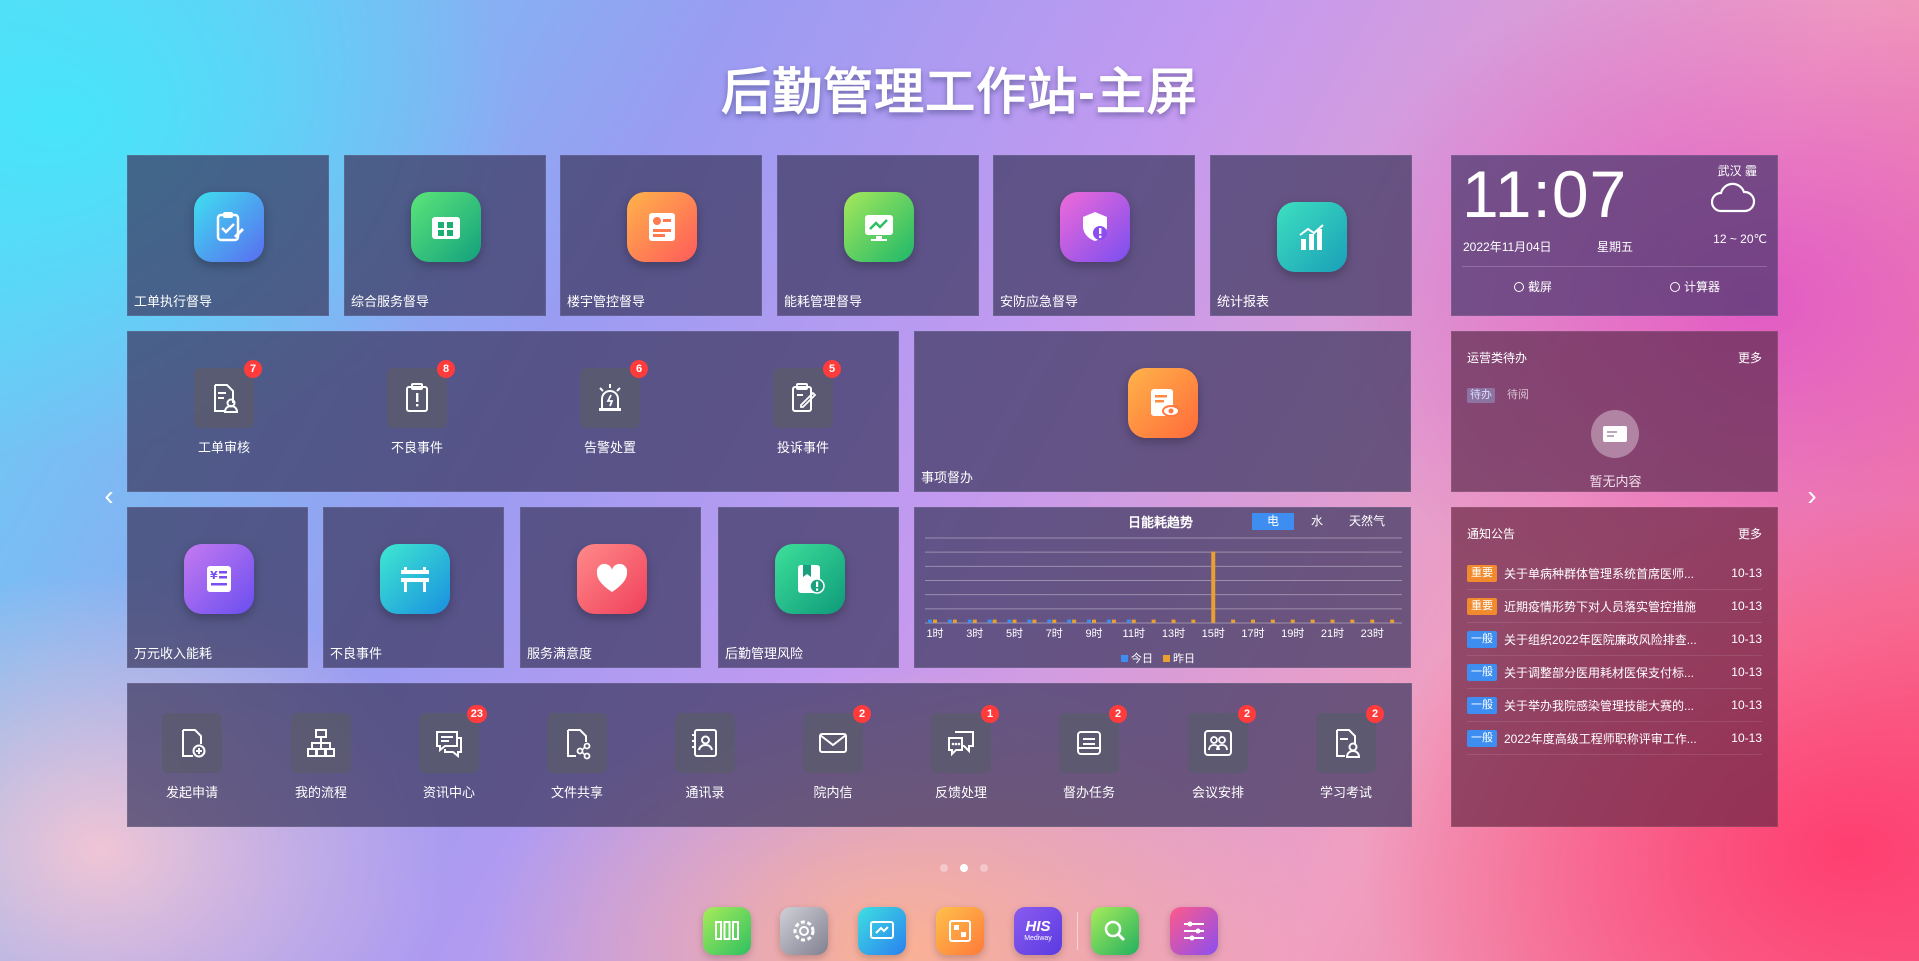 Image resolution: width=1919 pixels, height=961 pixels. Describe the element at coordinates (1615, 481) in the screenshot. I see `todo-empty-text: 暂无内容` at that location.